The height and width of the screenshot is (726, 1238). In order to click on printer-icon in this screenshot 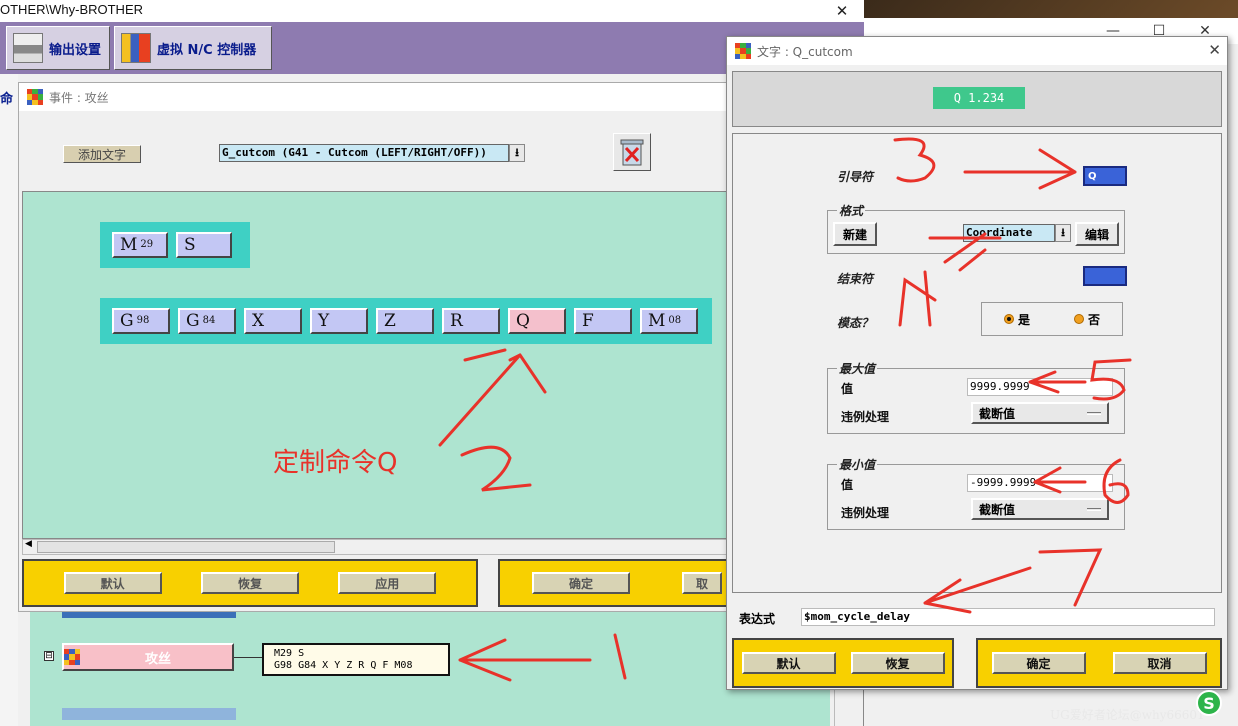, I will do `click(28, 48)`.